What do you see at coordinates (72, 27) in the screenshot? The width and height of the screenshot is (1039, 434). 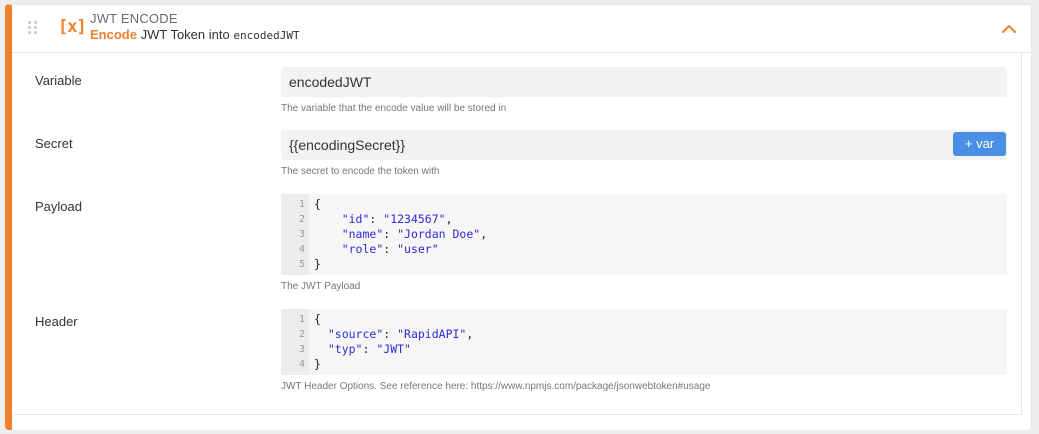 I see `variable-icon: [x]` at bounding box center [72, 27].